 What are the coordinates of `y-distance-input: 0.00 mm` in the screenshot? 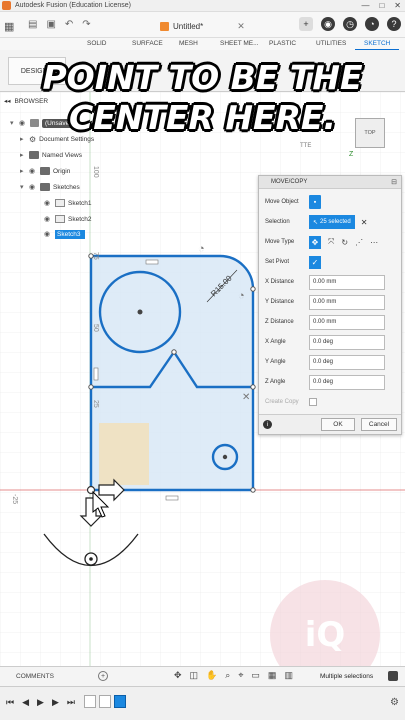 It's located at (347, 302).